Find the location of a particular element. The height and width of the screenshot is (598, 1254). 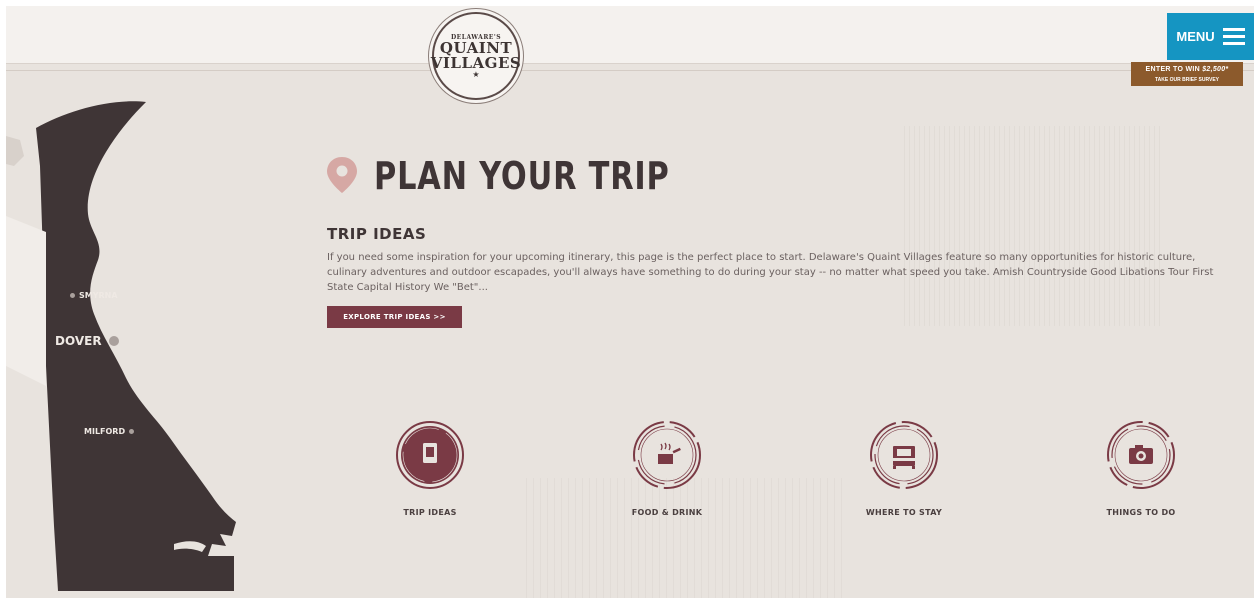

category-food-drink: FOOD & DRINK is located at coordinates (667, 468).